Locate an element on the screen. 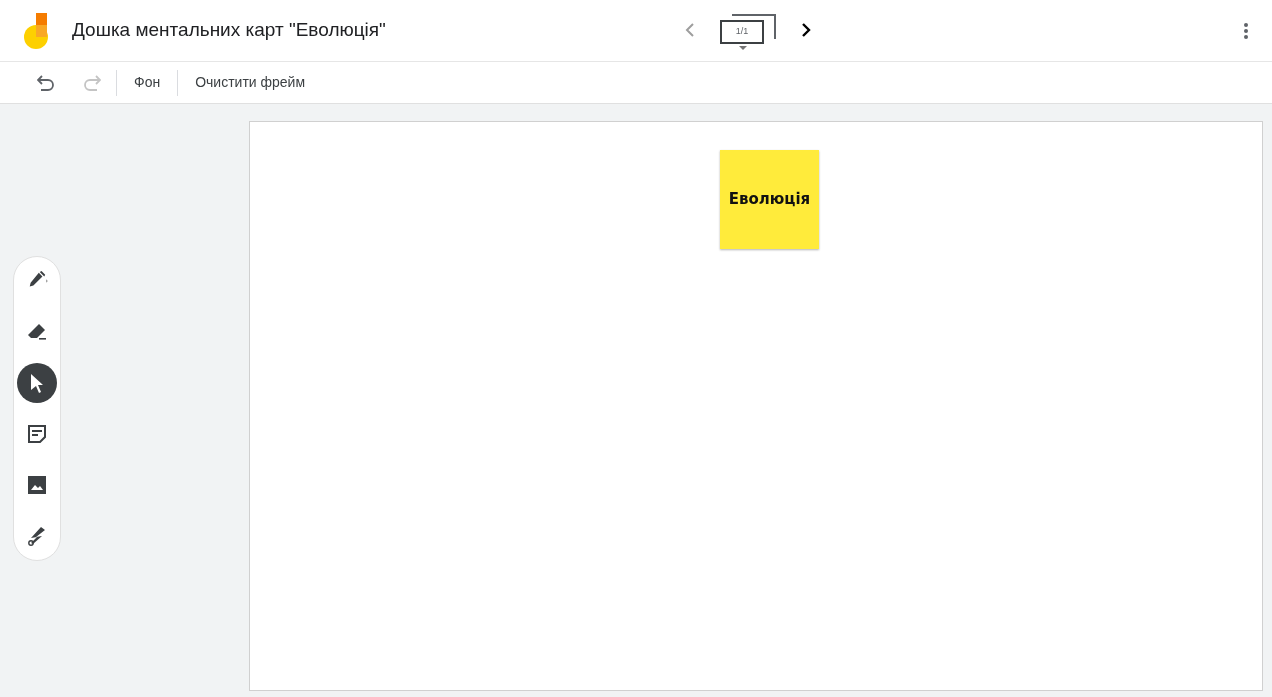  app-logo is located at coordinates (37, 30).